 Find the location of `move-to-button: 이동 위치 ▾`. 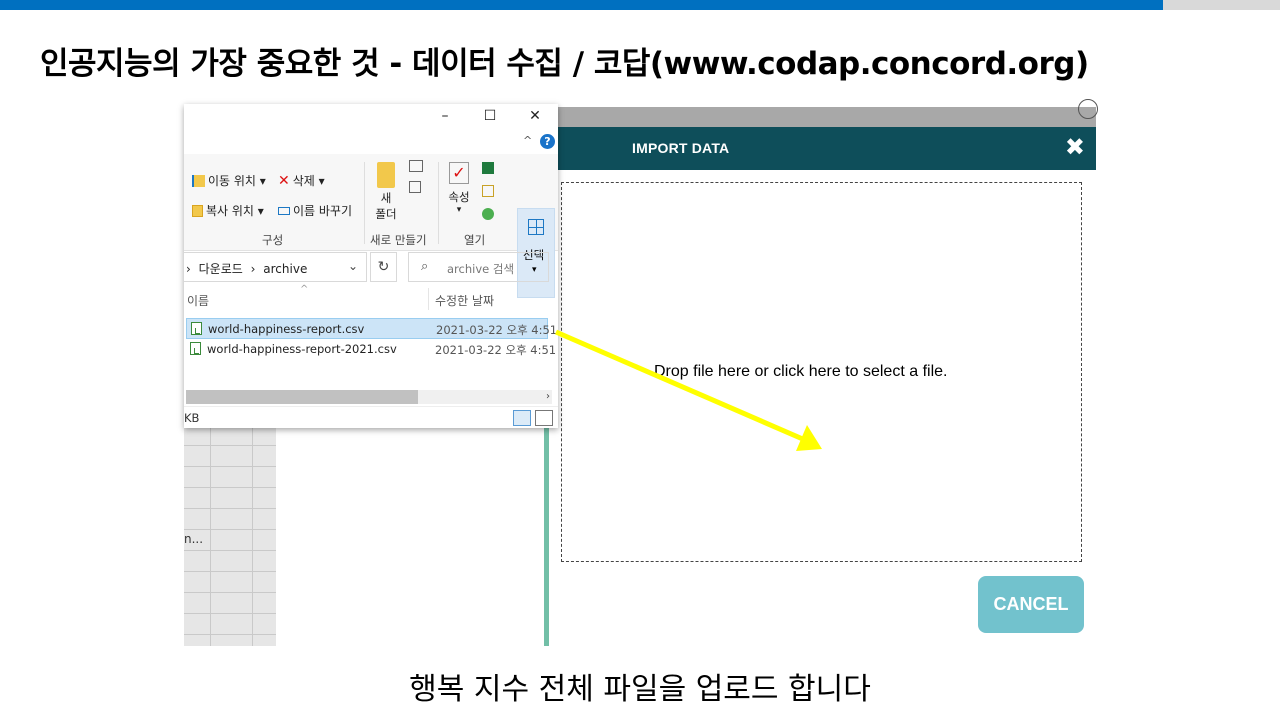

move-to-button: 이동 위치 ▾ is located at coordinates (229, 180).